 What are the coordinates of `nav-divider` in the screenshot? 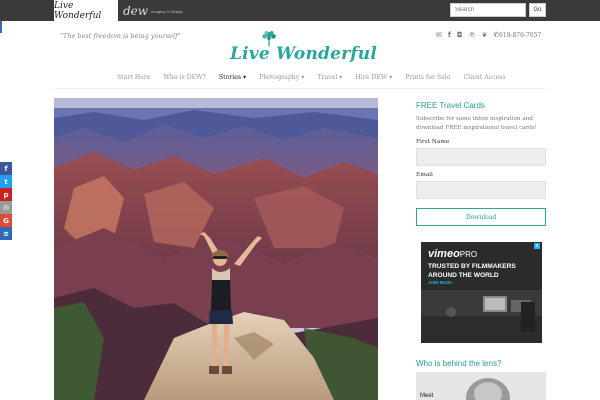 It's located at (300, 88).